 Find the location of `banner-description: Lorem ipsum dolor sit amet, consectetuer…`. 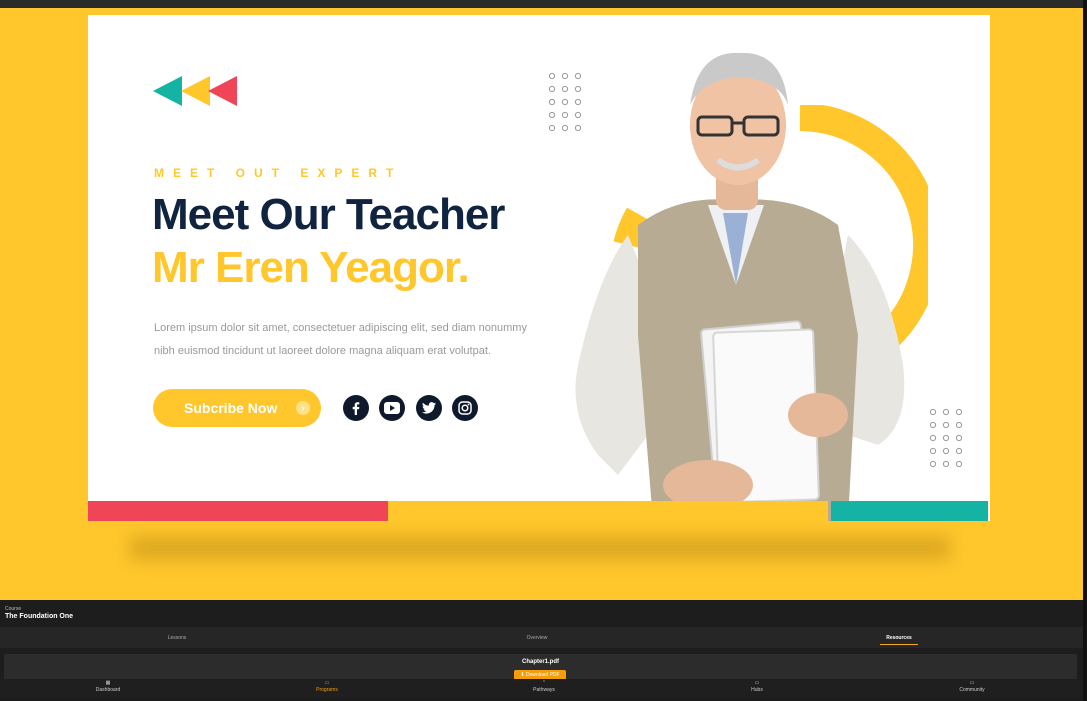

banner-description: Lorem ipsum dolor sit amet, consectetuer… is located at coordinates (359, 340).